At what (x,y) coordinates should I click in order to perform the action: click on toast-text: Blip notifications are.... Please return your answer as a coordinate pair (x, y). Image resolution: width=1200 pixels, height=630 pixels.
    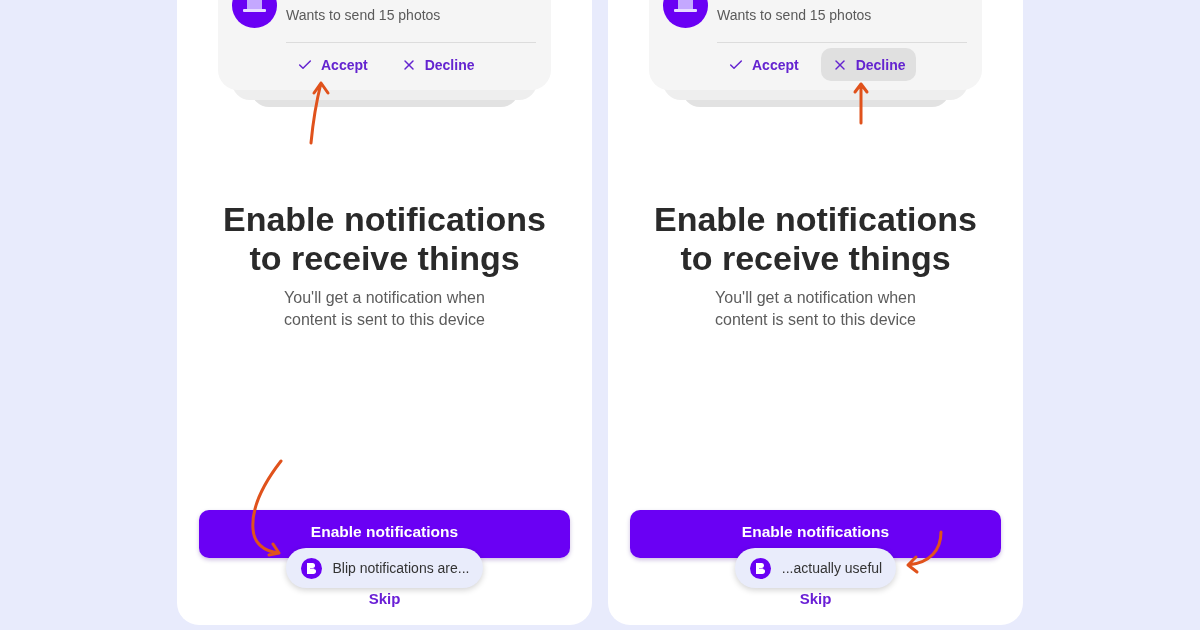
    Looking at the image, I should click on (401, 568).